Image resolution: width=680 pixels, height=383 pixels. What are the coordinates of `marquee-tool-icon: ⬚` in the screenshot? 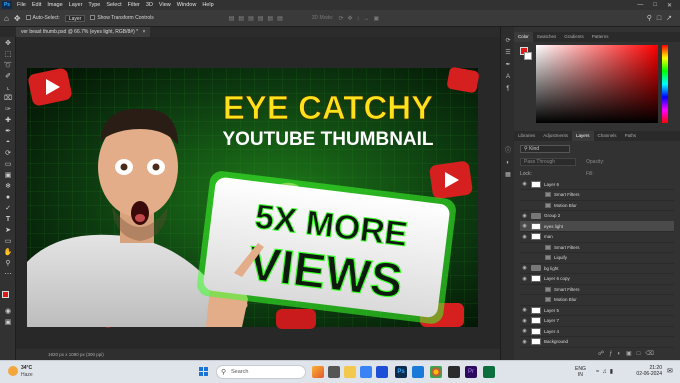 It's located at (8, 54).